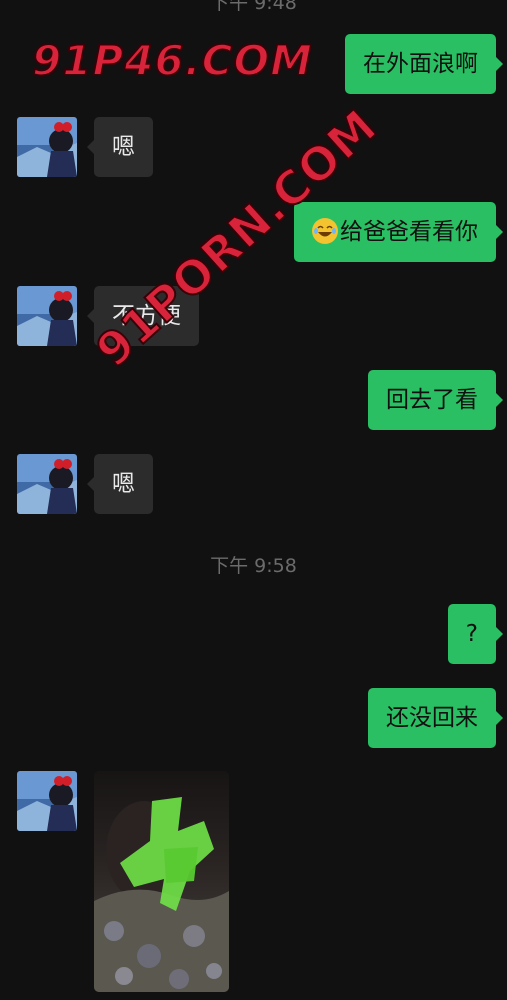 The width and height of the screenshot is (507, 1000). What do you see at coordinates (435, 400) in the screenshot?
I see `outgoing-message: 回去了看` at bounding box center [435, 400].